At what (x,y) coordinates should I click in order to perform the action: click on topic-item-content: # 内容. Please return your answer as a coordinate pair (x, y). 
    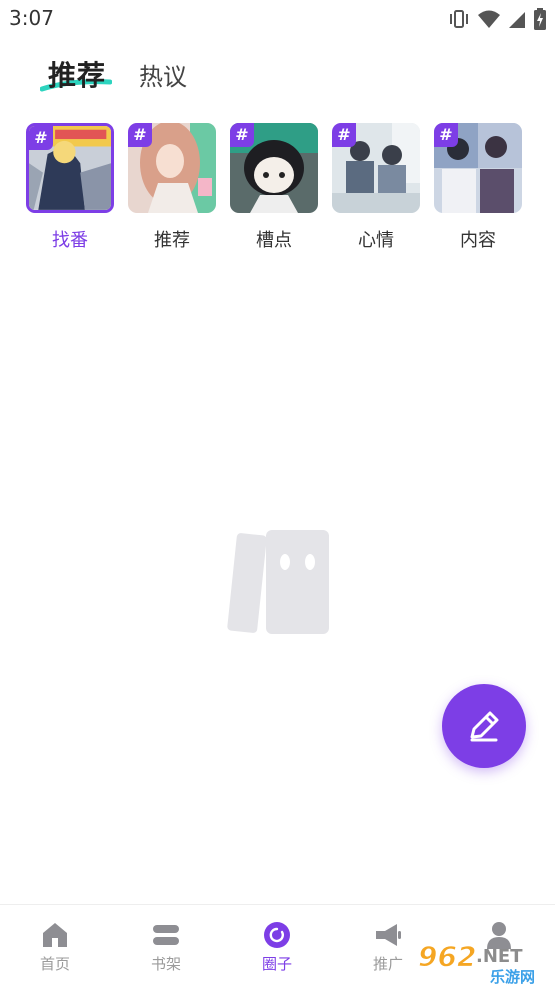
    Looking at the image, I should click on (478, 185).